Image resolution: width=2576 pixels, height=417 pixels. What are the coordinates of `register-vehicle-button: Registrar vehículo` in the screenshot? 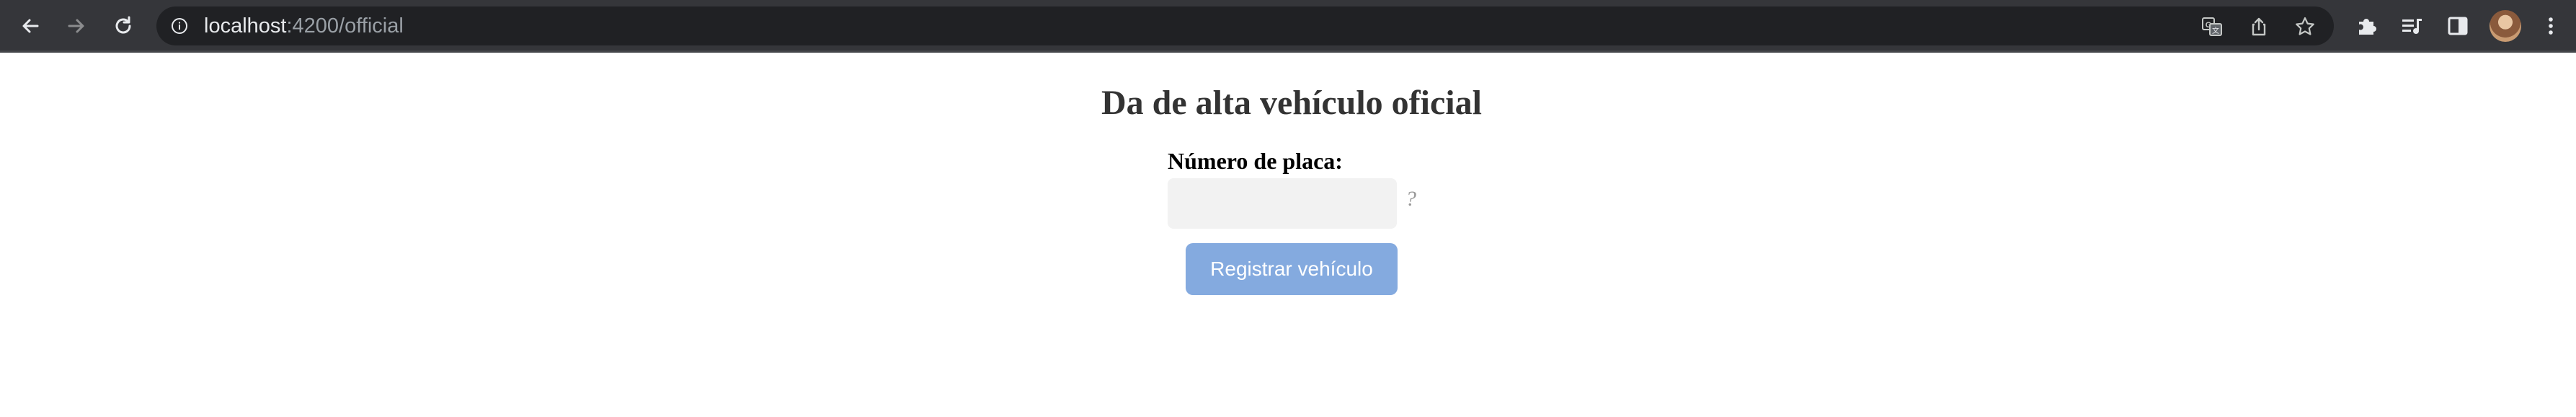 It's located at (1292, 269).